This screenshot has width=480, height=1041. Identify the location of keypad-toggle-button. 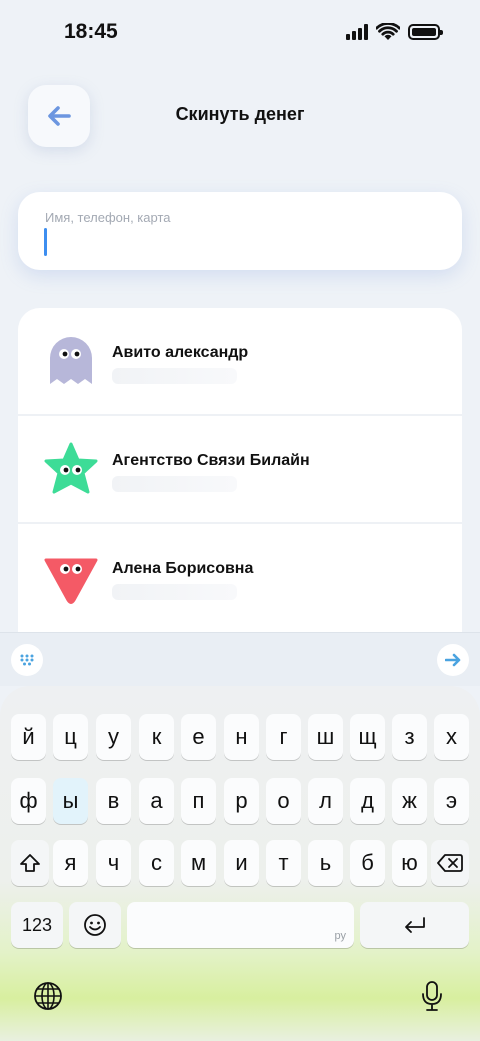
(27, 660).